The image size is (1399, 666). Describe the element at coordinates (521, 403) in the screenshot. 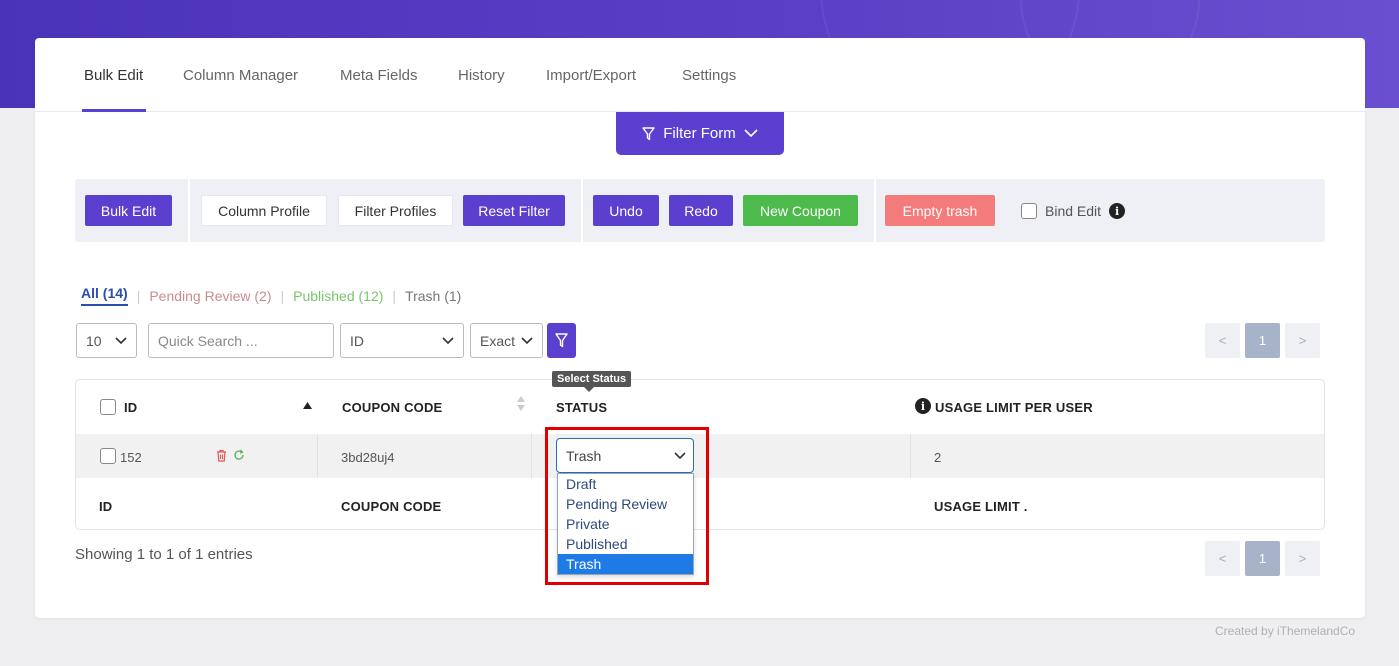

I see `sort-both-icon` at that location.